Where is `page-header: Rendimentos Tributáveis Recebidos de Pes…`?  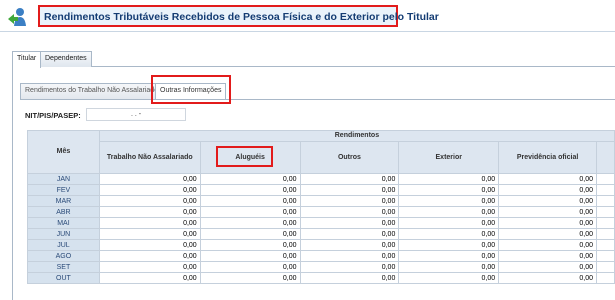 page-header: Rendimentos Tributáveis Recebidos de Pes… is located at coordinates (307, 16).